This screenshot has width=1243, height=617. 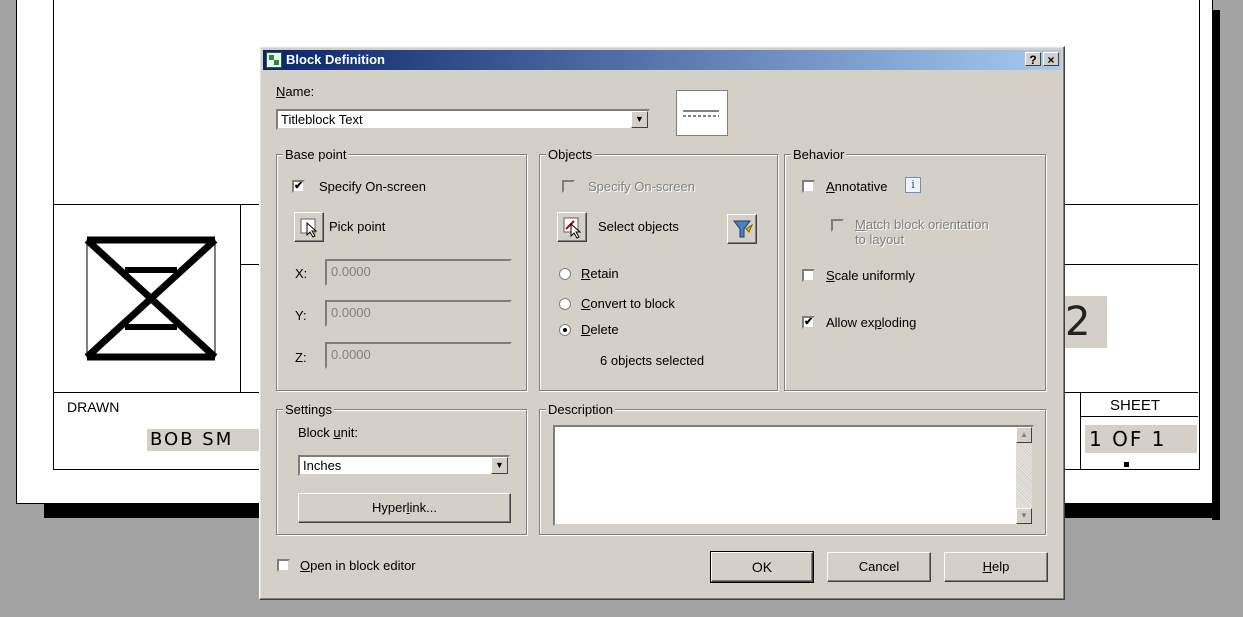 I want to click on match-orientation-checkbox, so click(x=837, y=225).